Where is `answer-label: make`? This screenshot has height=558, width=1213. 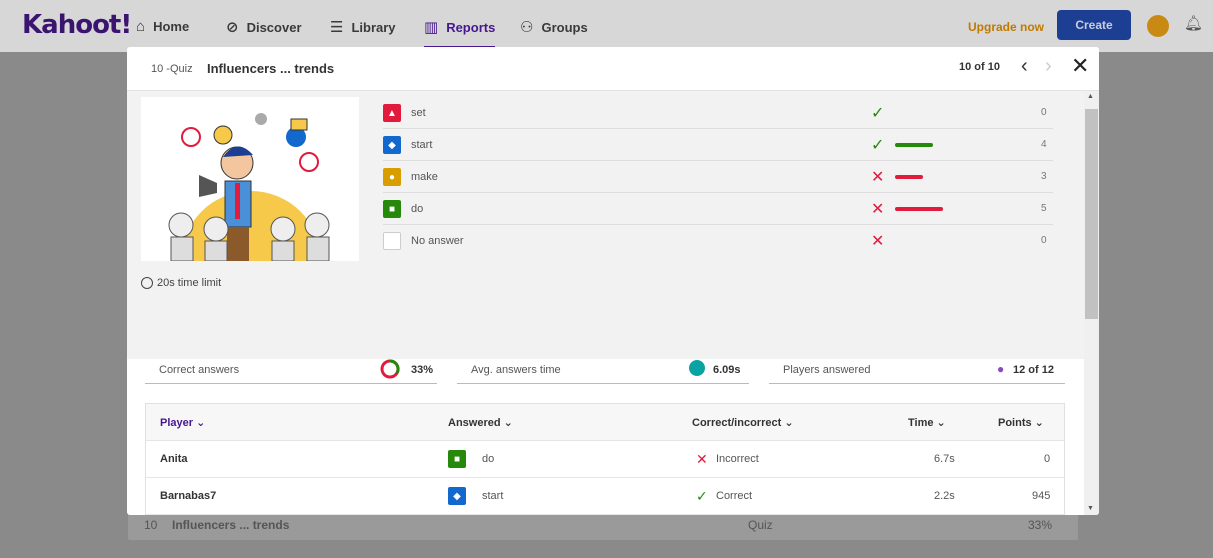
answer-label: make is located at coordinates (424, 177).